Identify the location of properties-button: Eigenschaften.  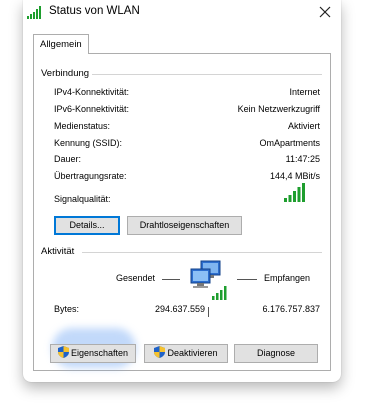
(93, 353).